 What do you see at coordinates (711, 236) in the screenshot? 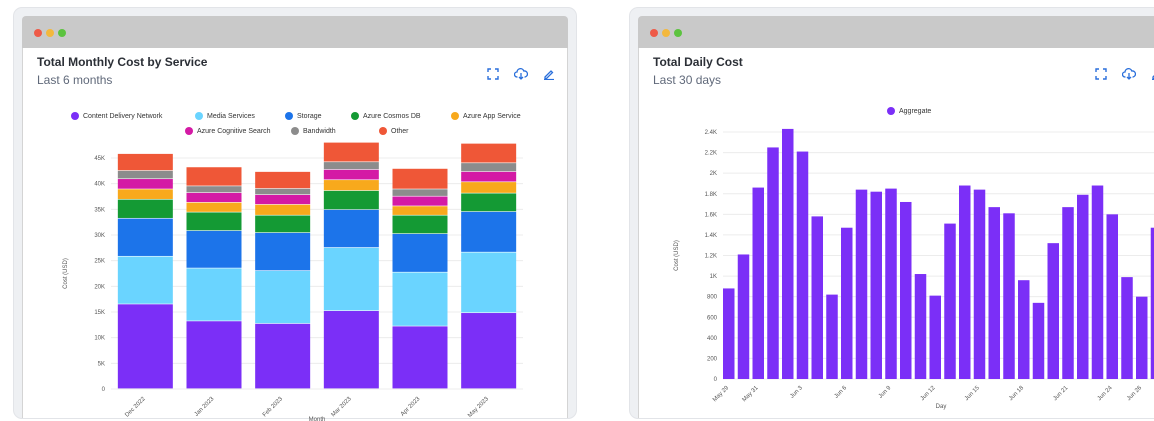
I see `y-tick-label: 1.4K` at bounding box center [711, 236].